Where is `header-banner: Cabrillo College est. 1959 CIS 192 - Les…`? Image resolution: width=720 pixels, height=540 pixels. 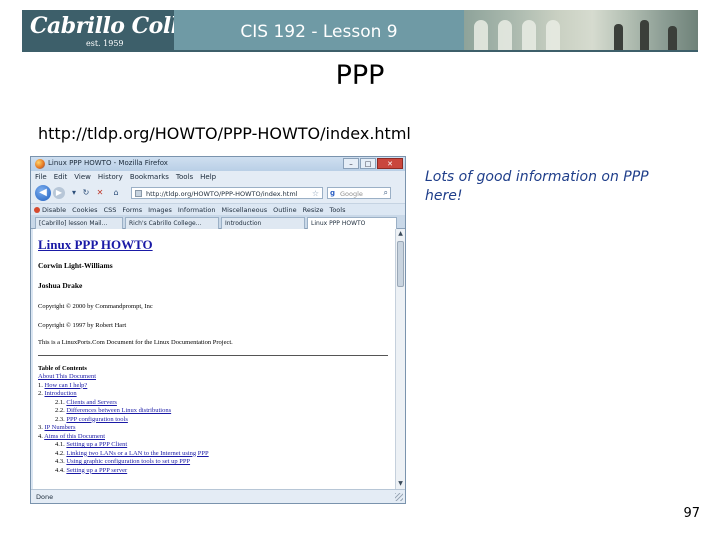 header-banner: Cabrillo College est. 1959 CIS 192 - Les… is located at coordinates (360, 26).